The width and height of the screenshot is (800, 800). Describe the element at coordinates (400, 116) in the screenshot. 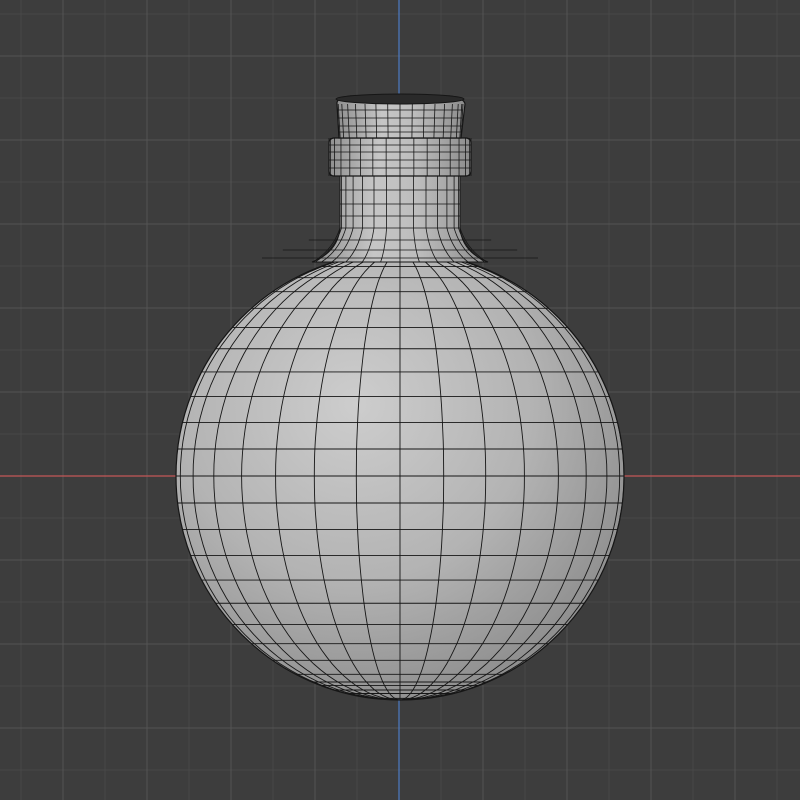

I see `flask-cork` at that location.